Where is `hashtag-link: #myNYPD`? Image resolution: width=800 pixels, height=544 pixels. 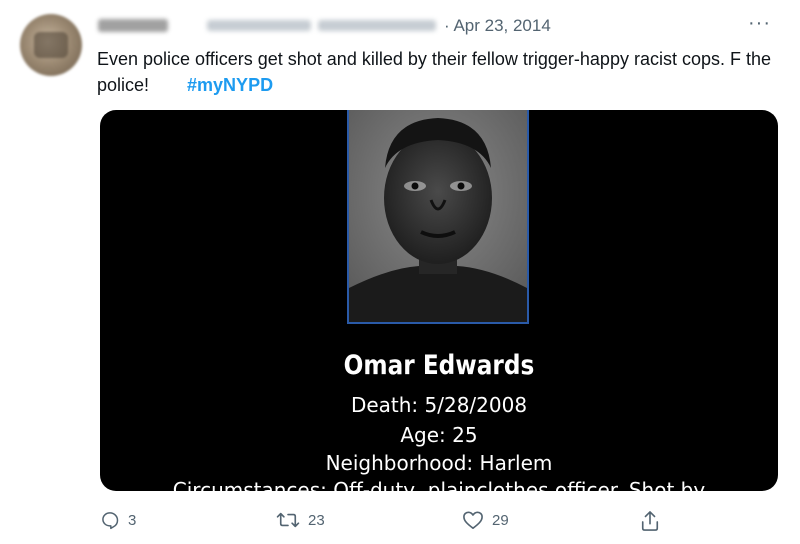
hashtag-link: #myNYPD is located at coordinates (230, 85).